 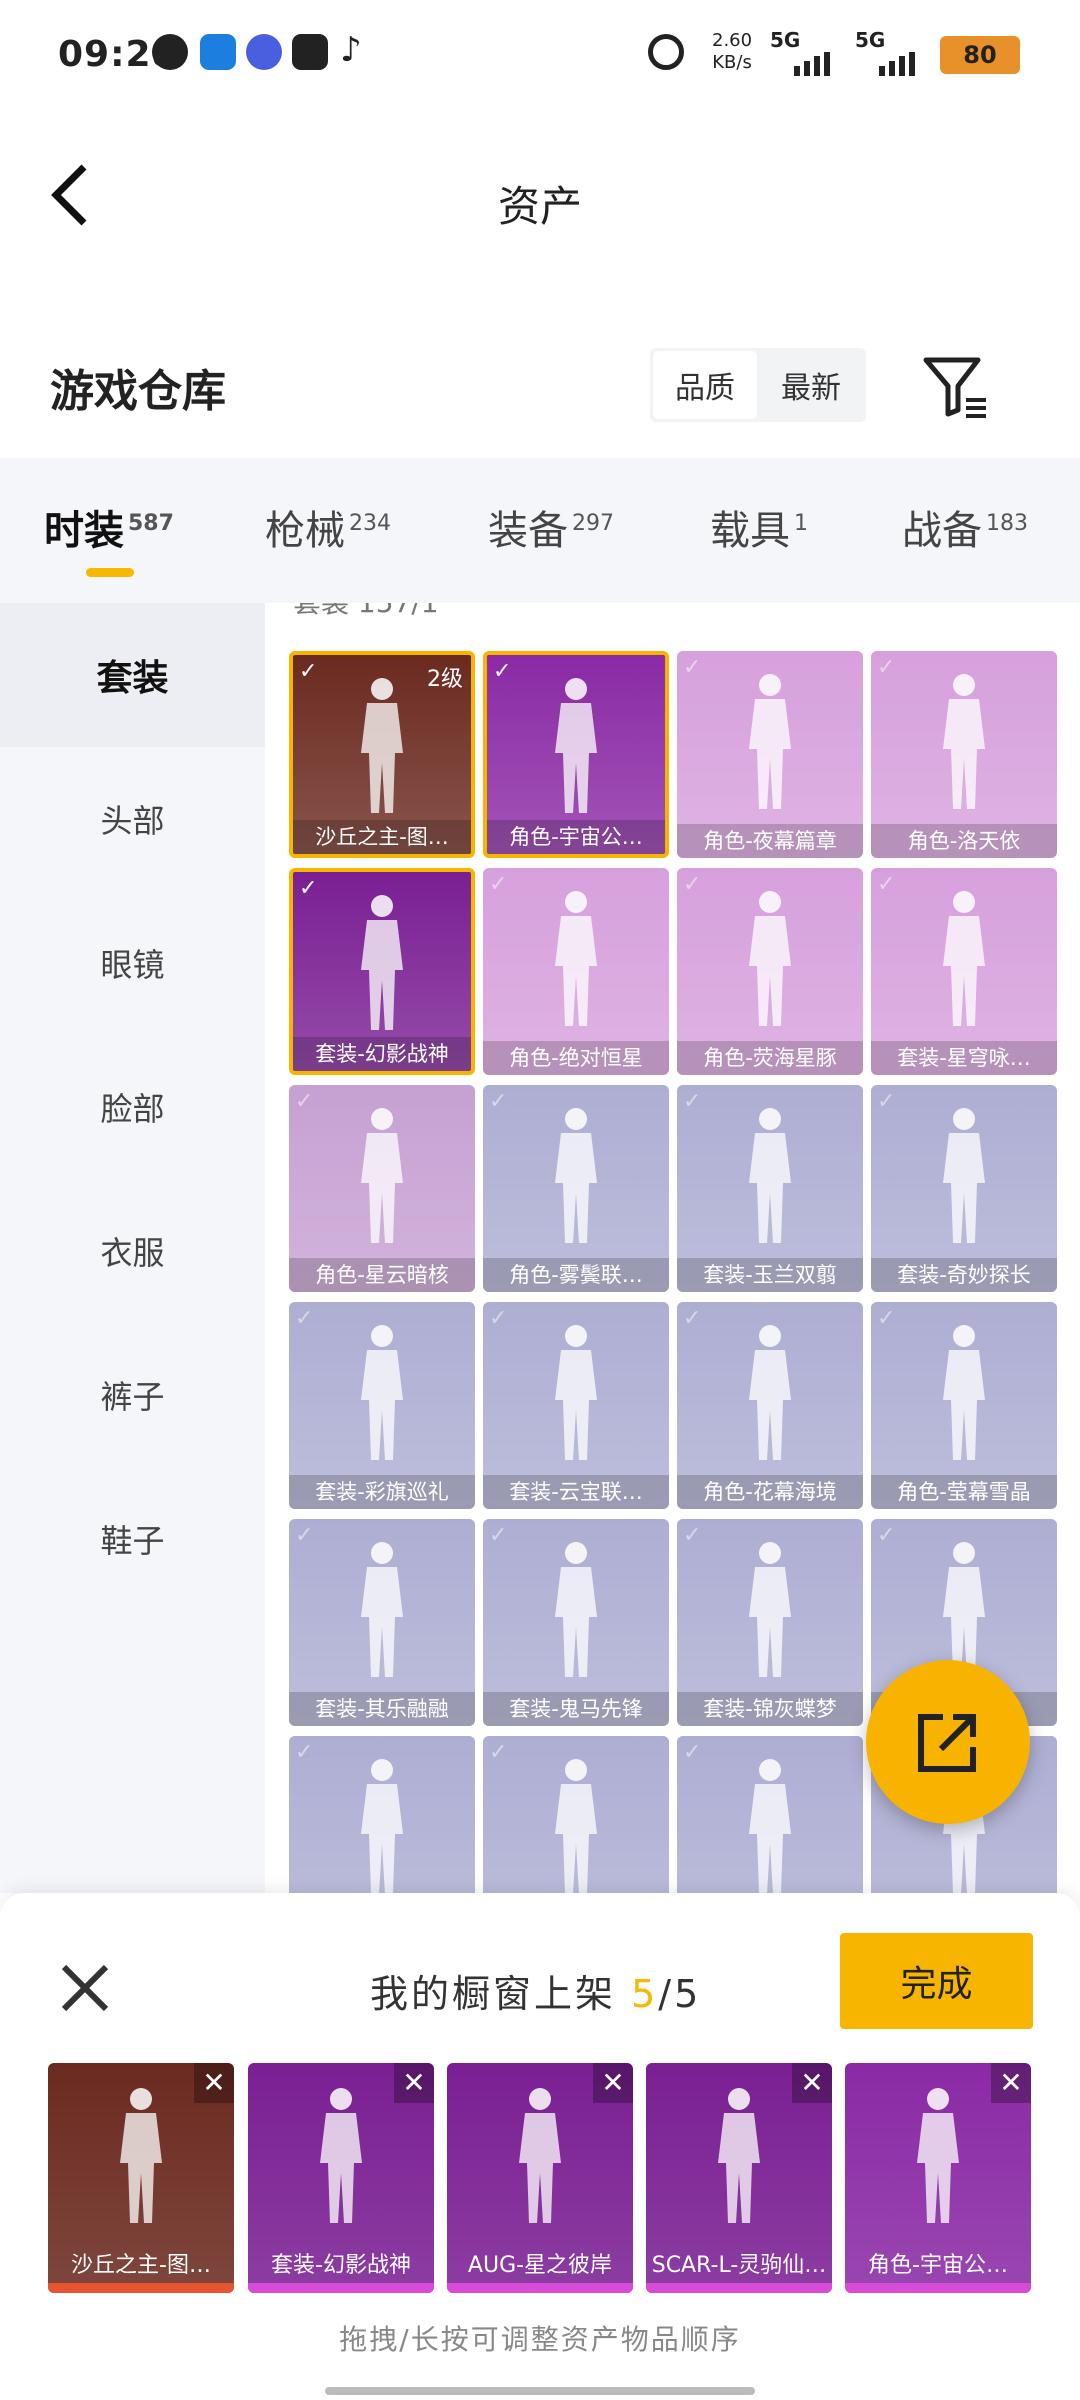 What do you see at coordinates (84, 531) in the screenshot?
I see `tab-label: 时装` at bounding box center [84, 531].